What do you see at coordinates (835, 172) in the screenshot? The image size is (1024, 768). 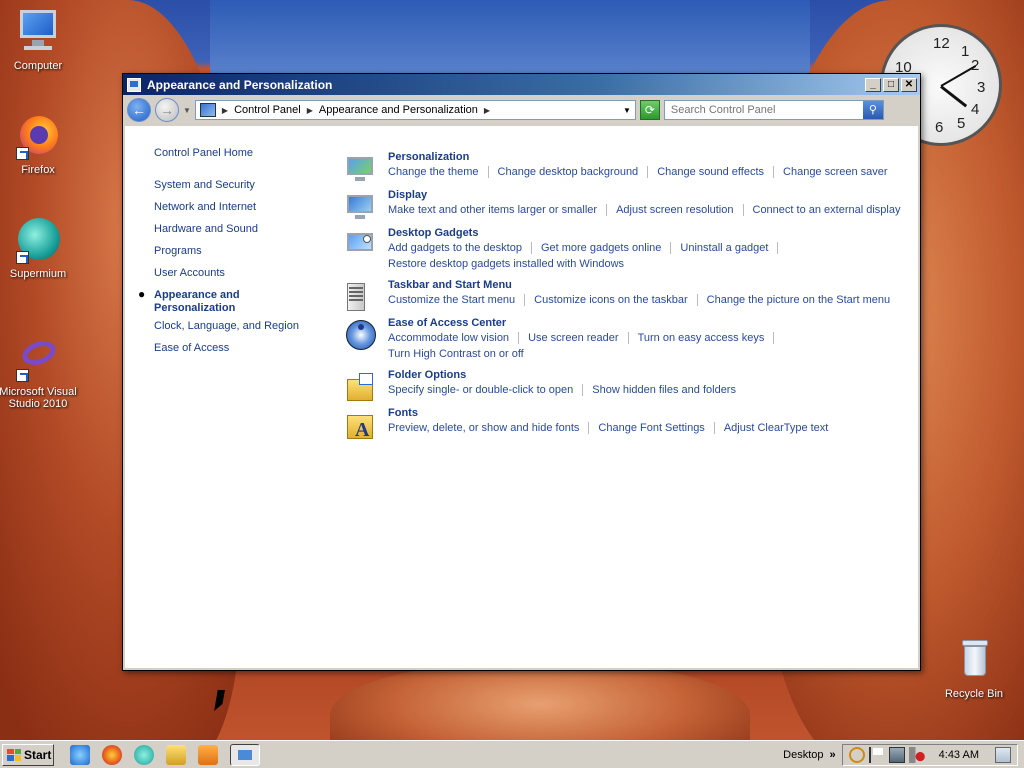 I see `link-change-screen-saver: Change screen saver` at bounding box center [835, 172].